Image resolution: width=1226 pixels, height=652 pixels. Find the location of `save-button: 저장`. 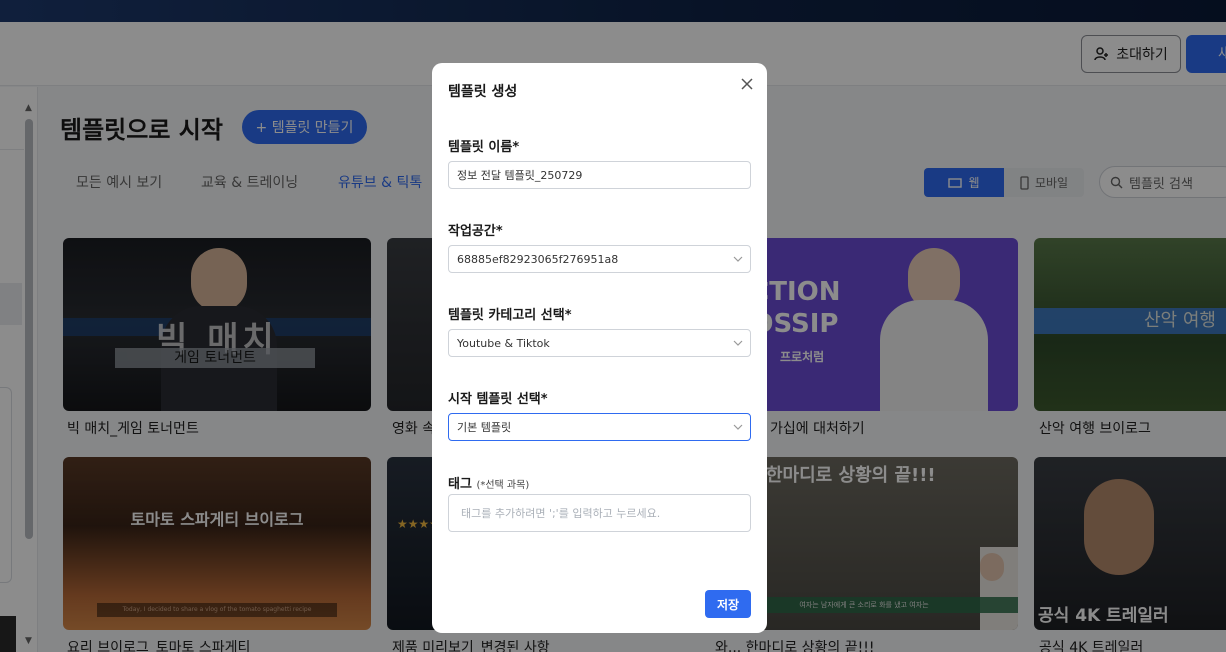

save-button: 저장 is located at coordinates (728, 604).